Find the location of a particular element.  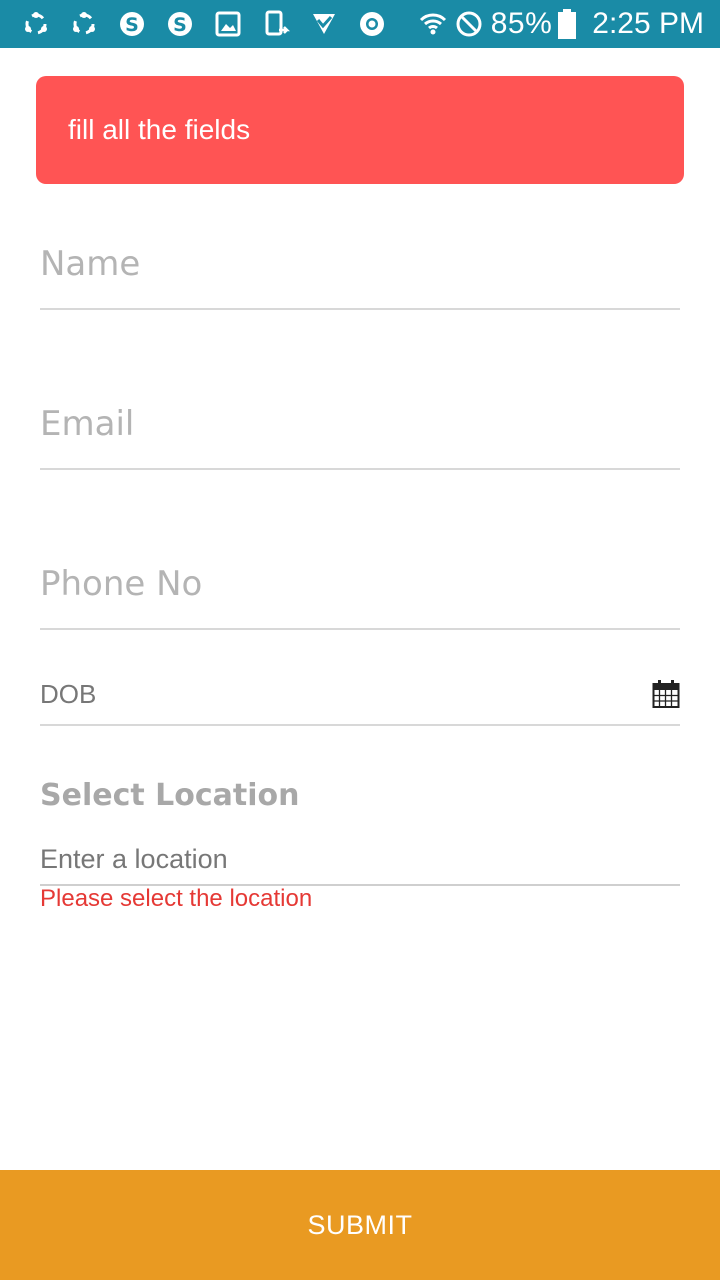

image-icon is located at coordinates (228, 24).